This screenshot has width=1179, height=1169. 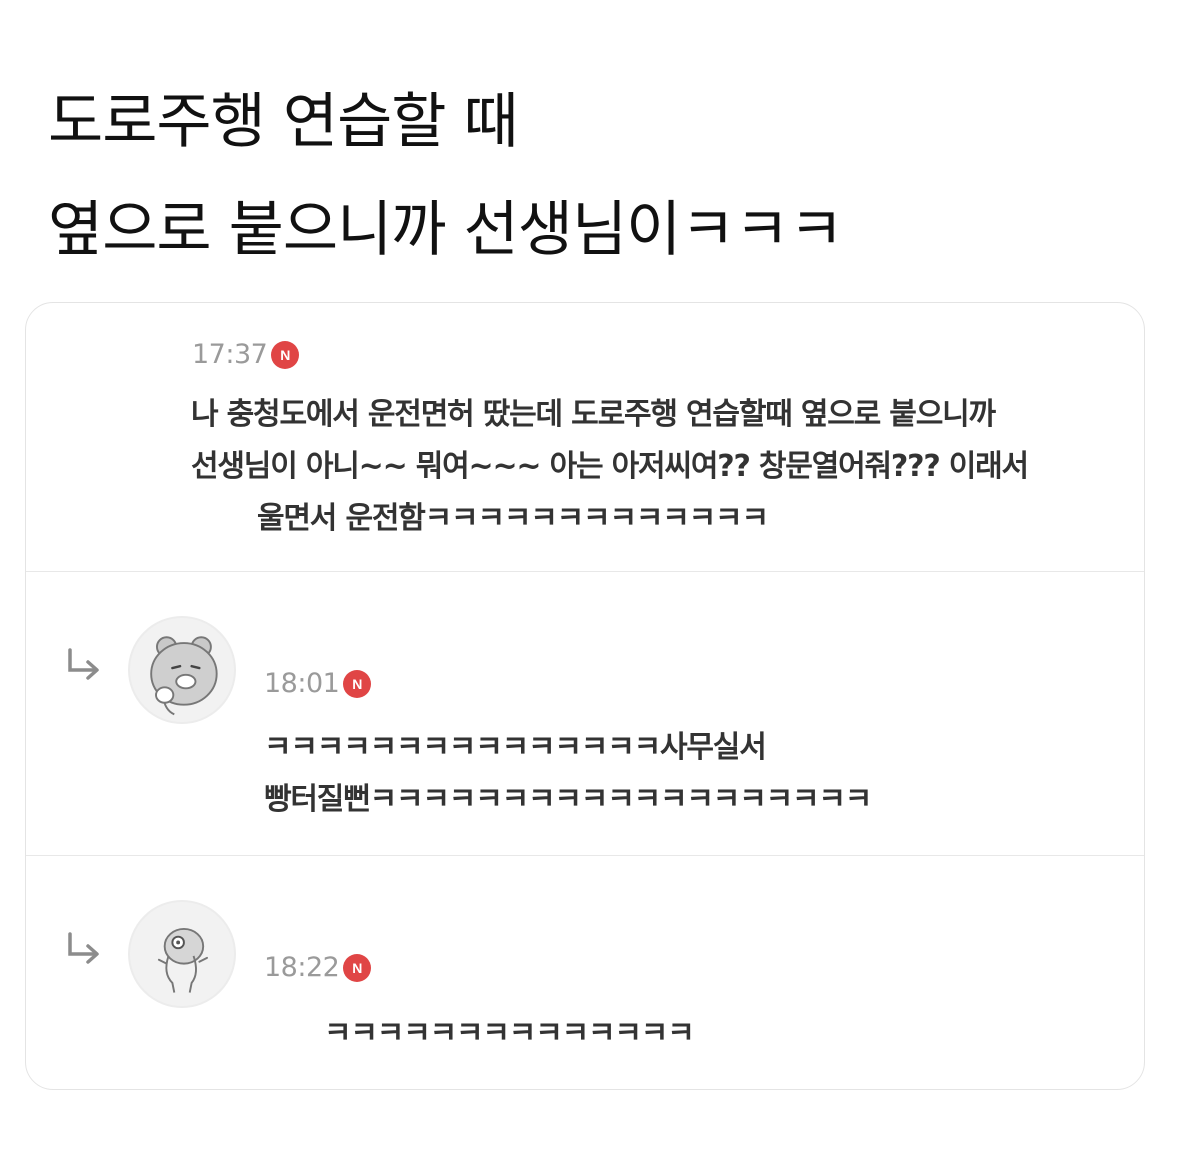 I want to click on comment-text-line: ㅋㅋㅋㅋㅋㅋㅋㅋㅋㅋㅋㅋㅋㅋ, so click(x=509, y=1033).